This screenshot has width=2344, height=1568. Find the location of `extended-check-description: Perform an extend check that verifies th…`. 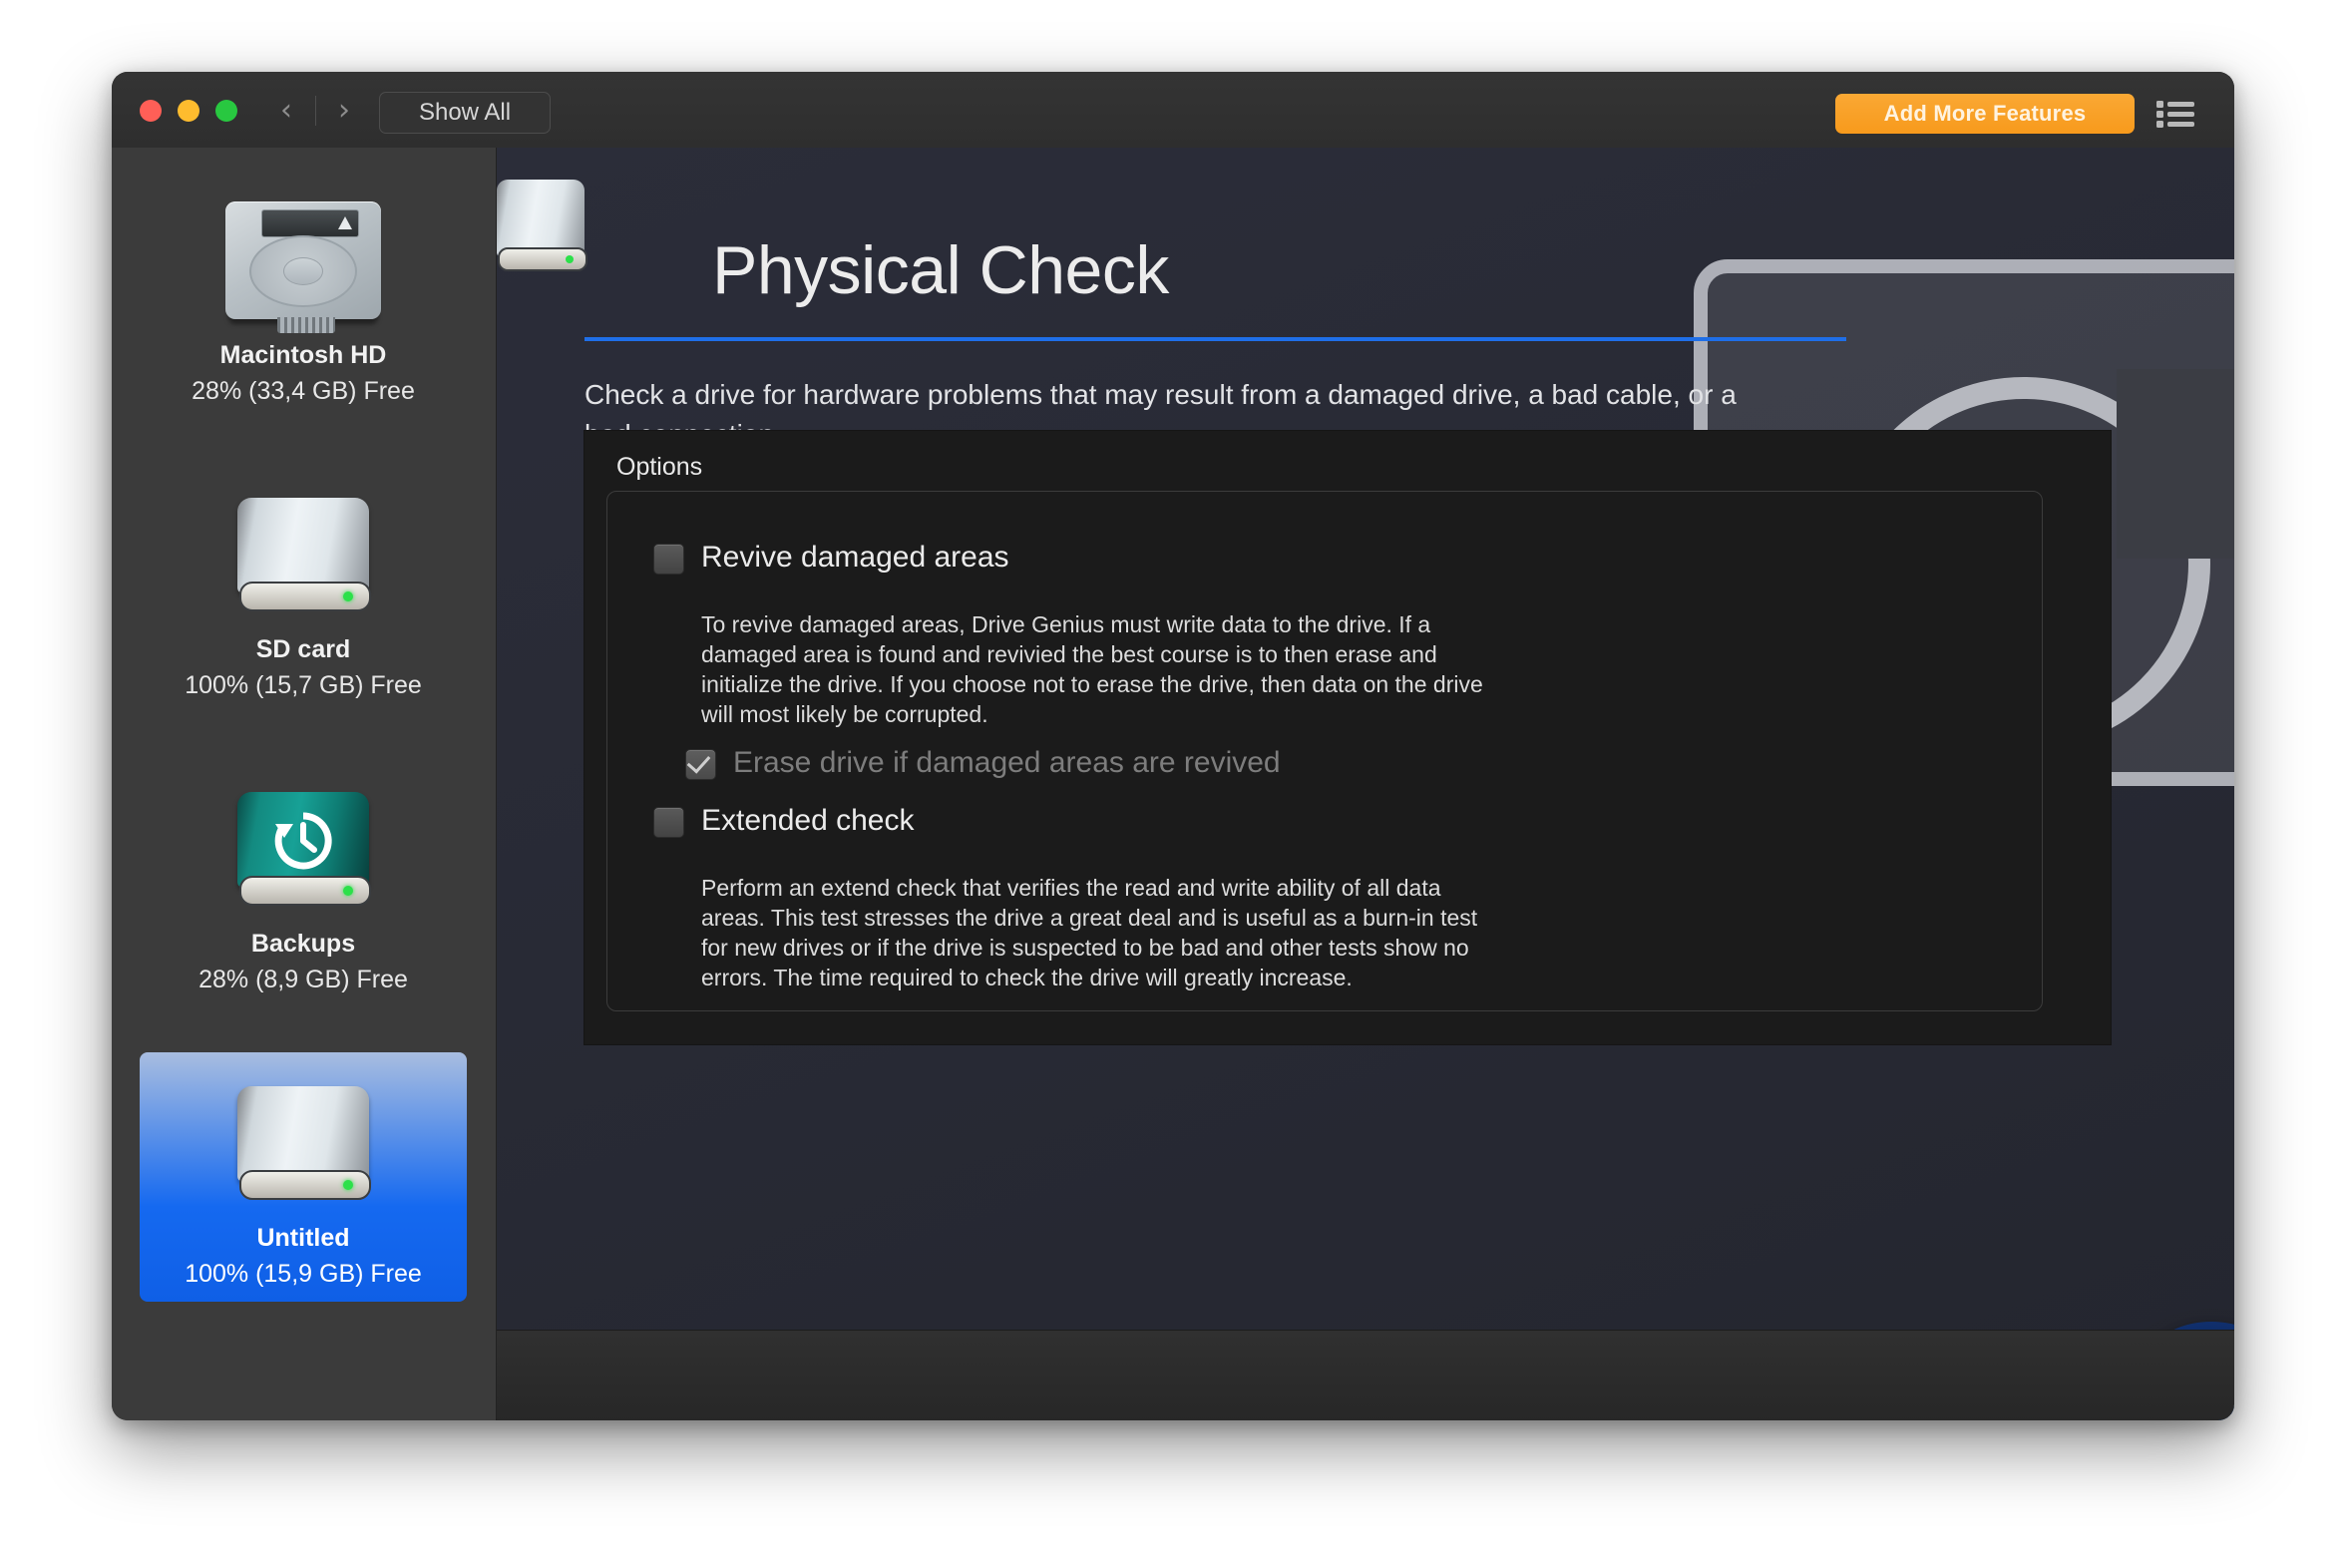

extended-check-description: Perform an extend check that verifies th… is located at coordinates (1089, 933).